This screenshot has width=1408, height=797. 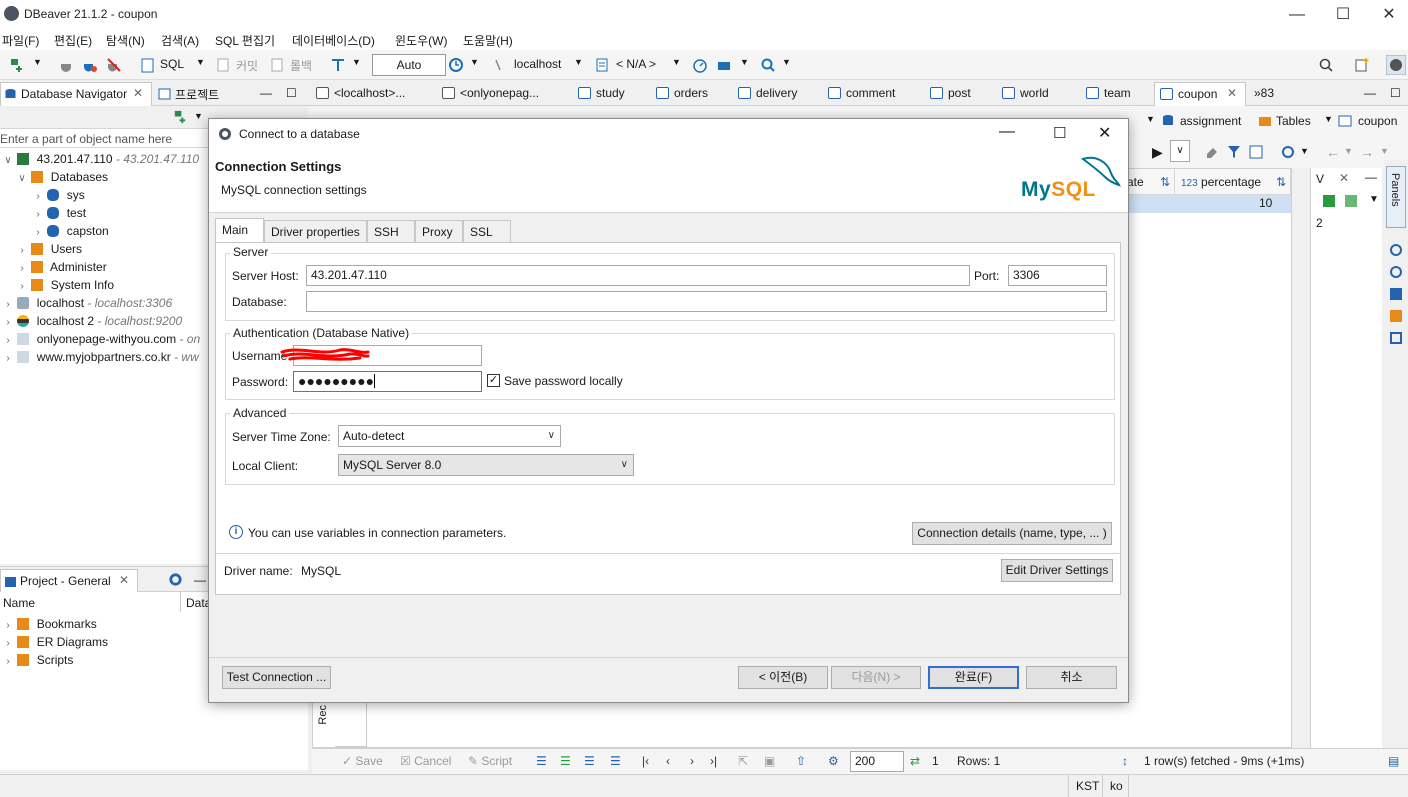 What do you see at coordinates (877, 761) in the screenshot?
I see `fetch-size-input: 200` at bounding box center [877, 761].